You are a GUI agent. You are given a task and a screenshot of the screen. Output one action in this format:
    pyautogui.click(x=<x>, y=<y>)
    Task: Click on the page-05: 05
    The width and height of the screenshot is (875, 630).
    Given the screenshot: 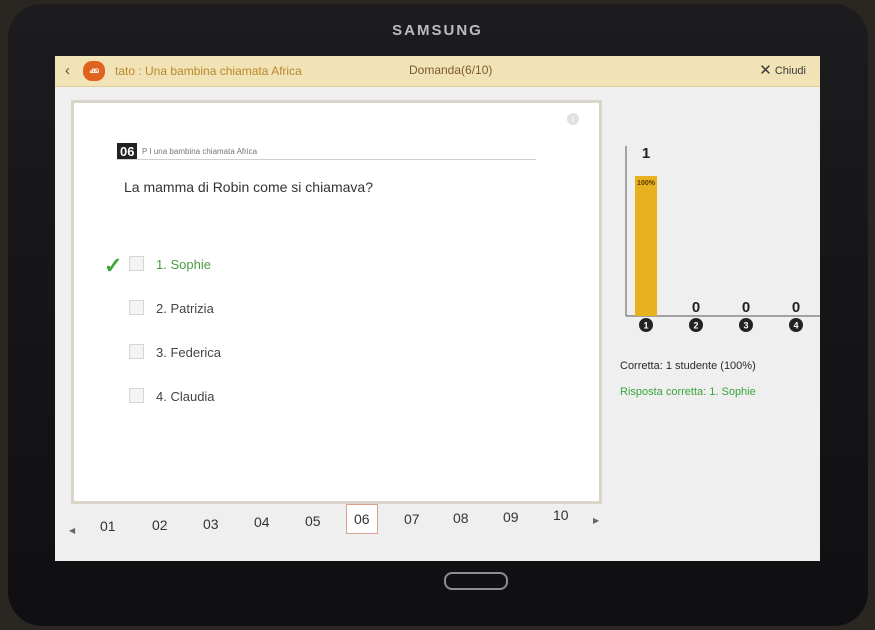 What is the action you would take?
    pyautogui.click(x=313, y=521)
    